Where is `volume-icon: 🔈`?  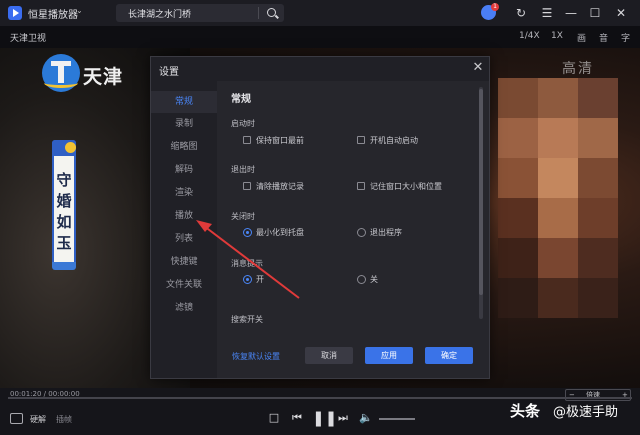
volume-icon: 🔈 is located at coordinates (366, 418).